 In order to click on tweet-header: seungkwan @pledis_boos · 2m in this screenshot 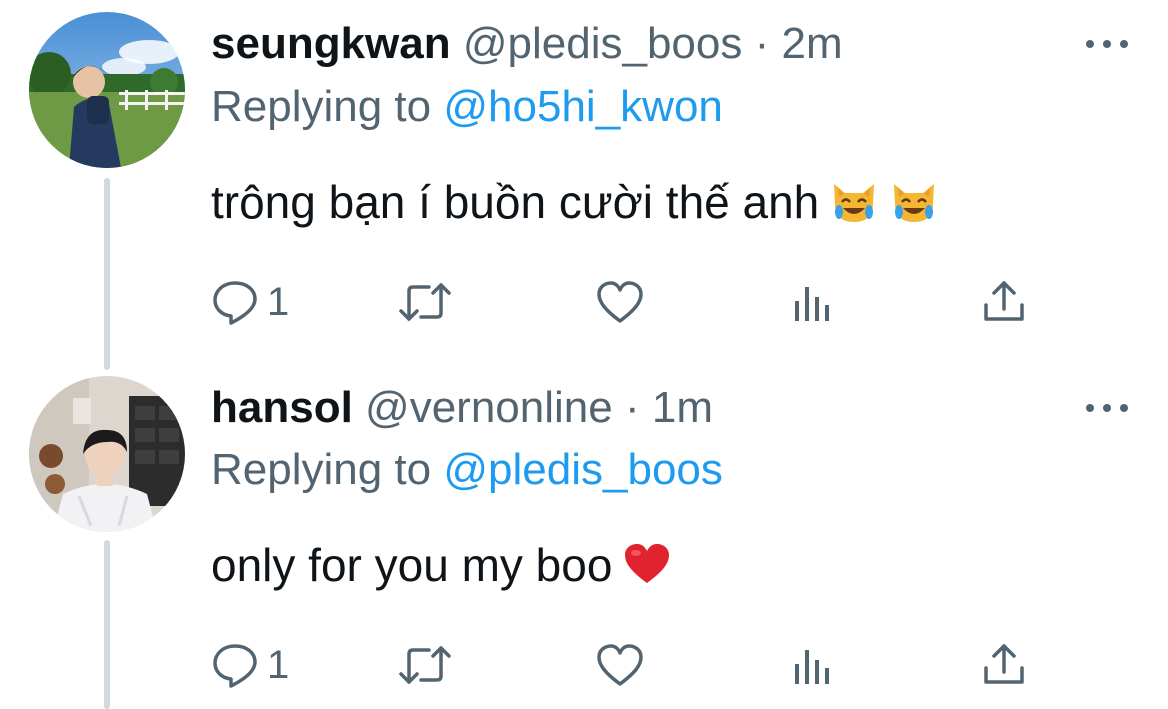, I will do `click(527, 44)`.